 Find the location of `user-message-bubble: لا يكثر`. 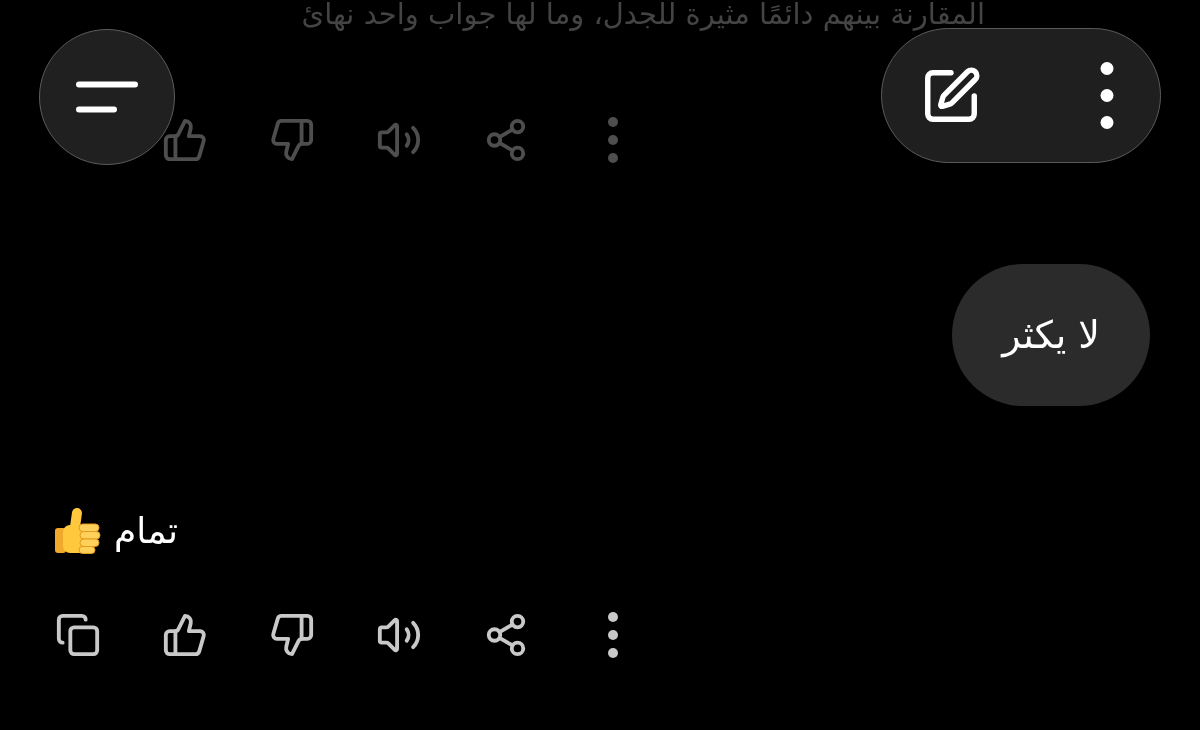

user-message-bubble: لا يكثر is located at coordinates (1051, 335).